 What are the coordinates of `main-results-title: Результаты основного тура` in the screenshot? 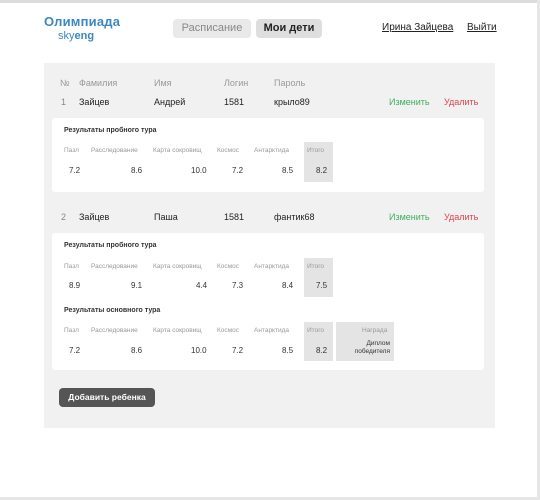 It's located at (112, 310).